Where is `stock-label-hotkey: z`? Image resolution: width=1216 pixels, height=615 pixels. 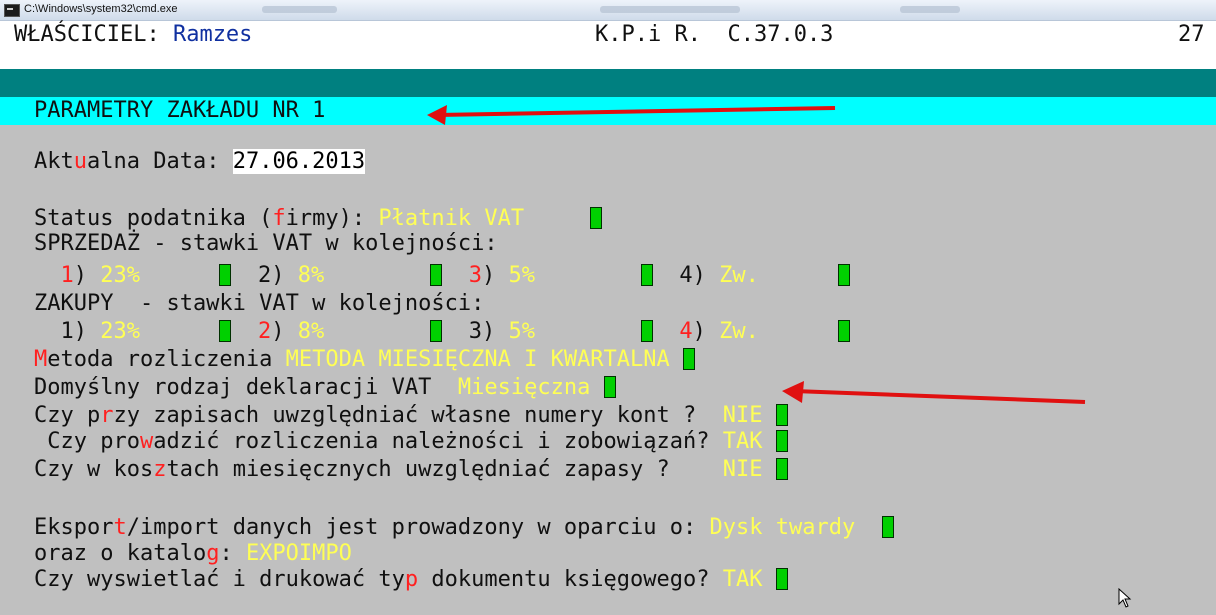
stock-label-hotkey: z is located at coordinates (160, 469).